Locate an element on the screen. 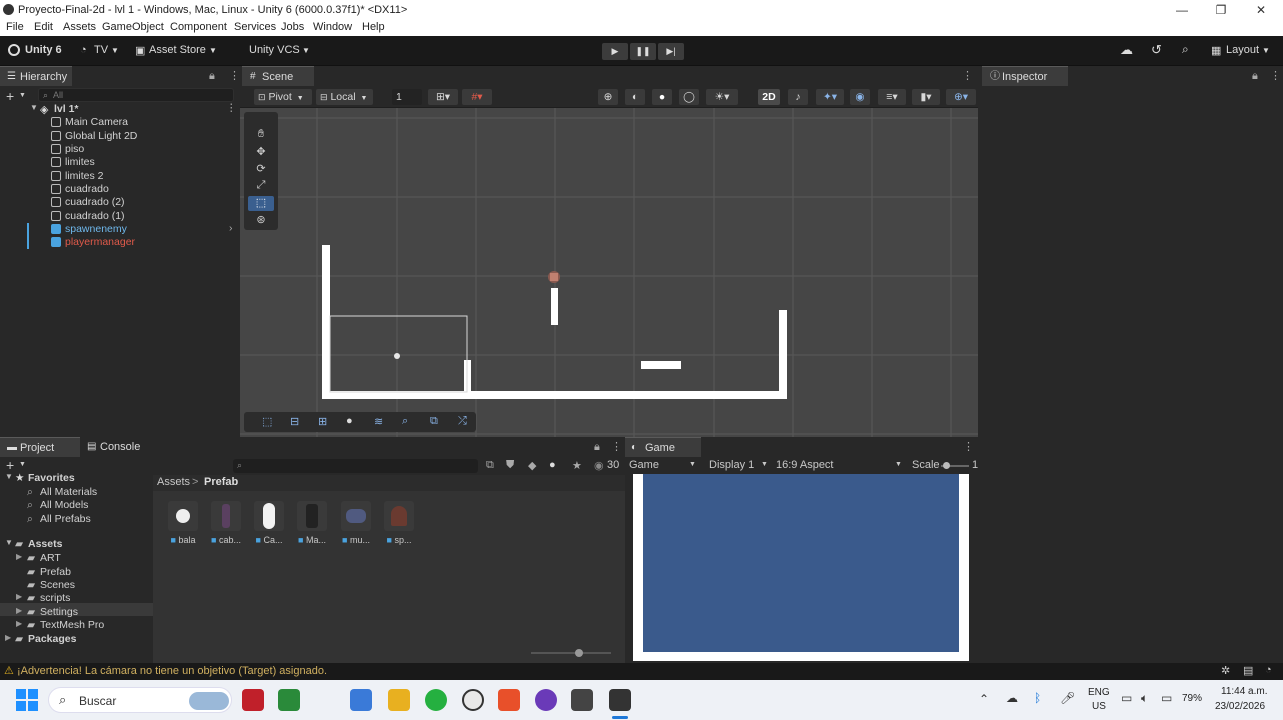 This screenshot has width=1283, height=720. taskbar-search-box: ⌕ Buscar is located at coordinates (140, 700).